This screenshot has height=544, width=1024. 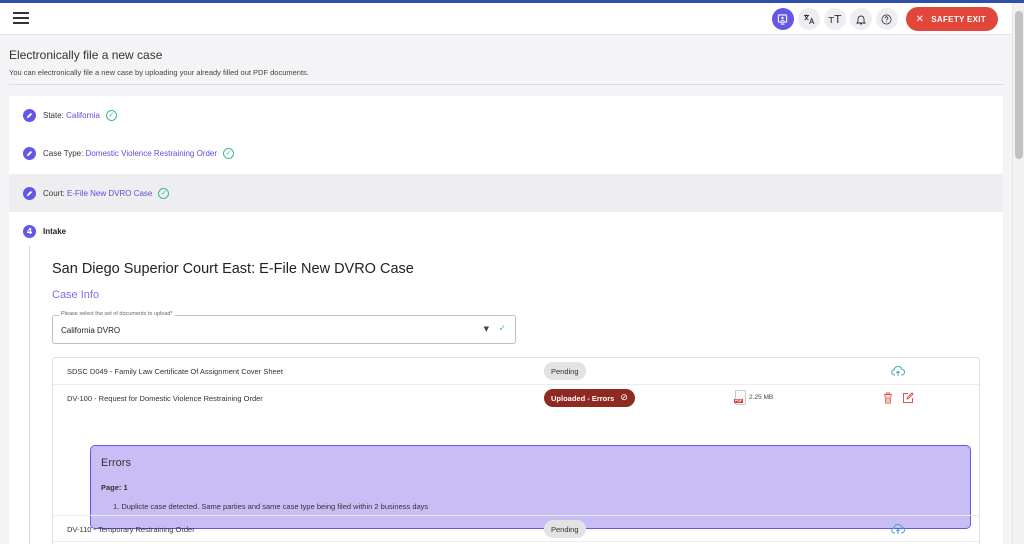 What do you see at coordinates (908, 397) in the screenshot?
I see `edit-icon` at bounding box center [908, 397].